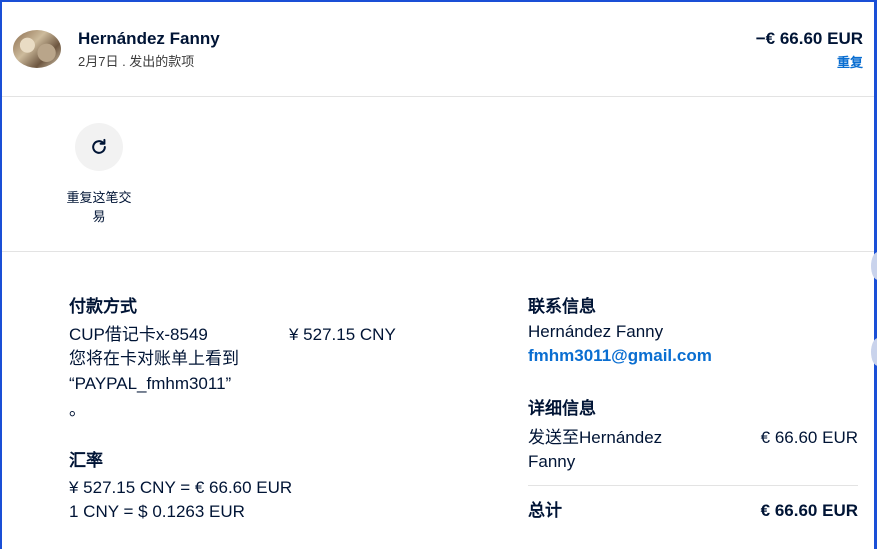 The width and height of the screenshot is (877, 549). What do you see at coordinates (596, 331) in the screenshot?
I see `contact-name: Hernández Fanny` at bounding box center [596, 331].